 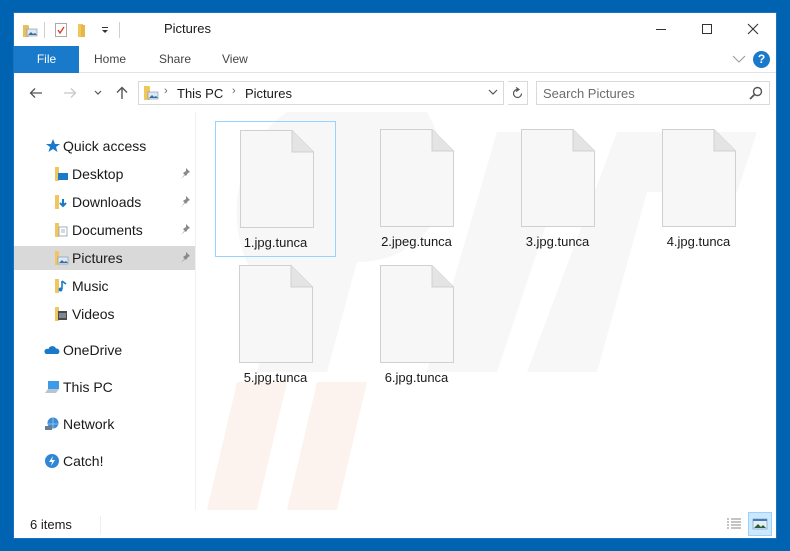 I want to click on customize-dropdown-icon, so click(x=105, y=30).